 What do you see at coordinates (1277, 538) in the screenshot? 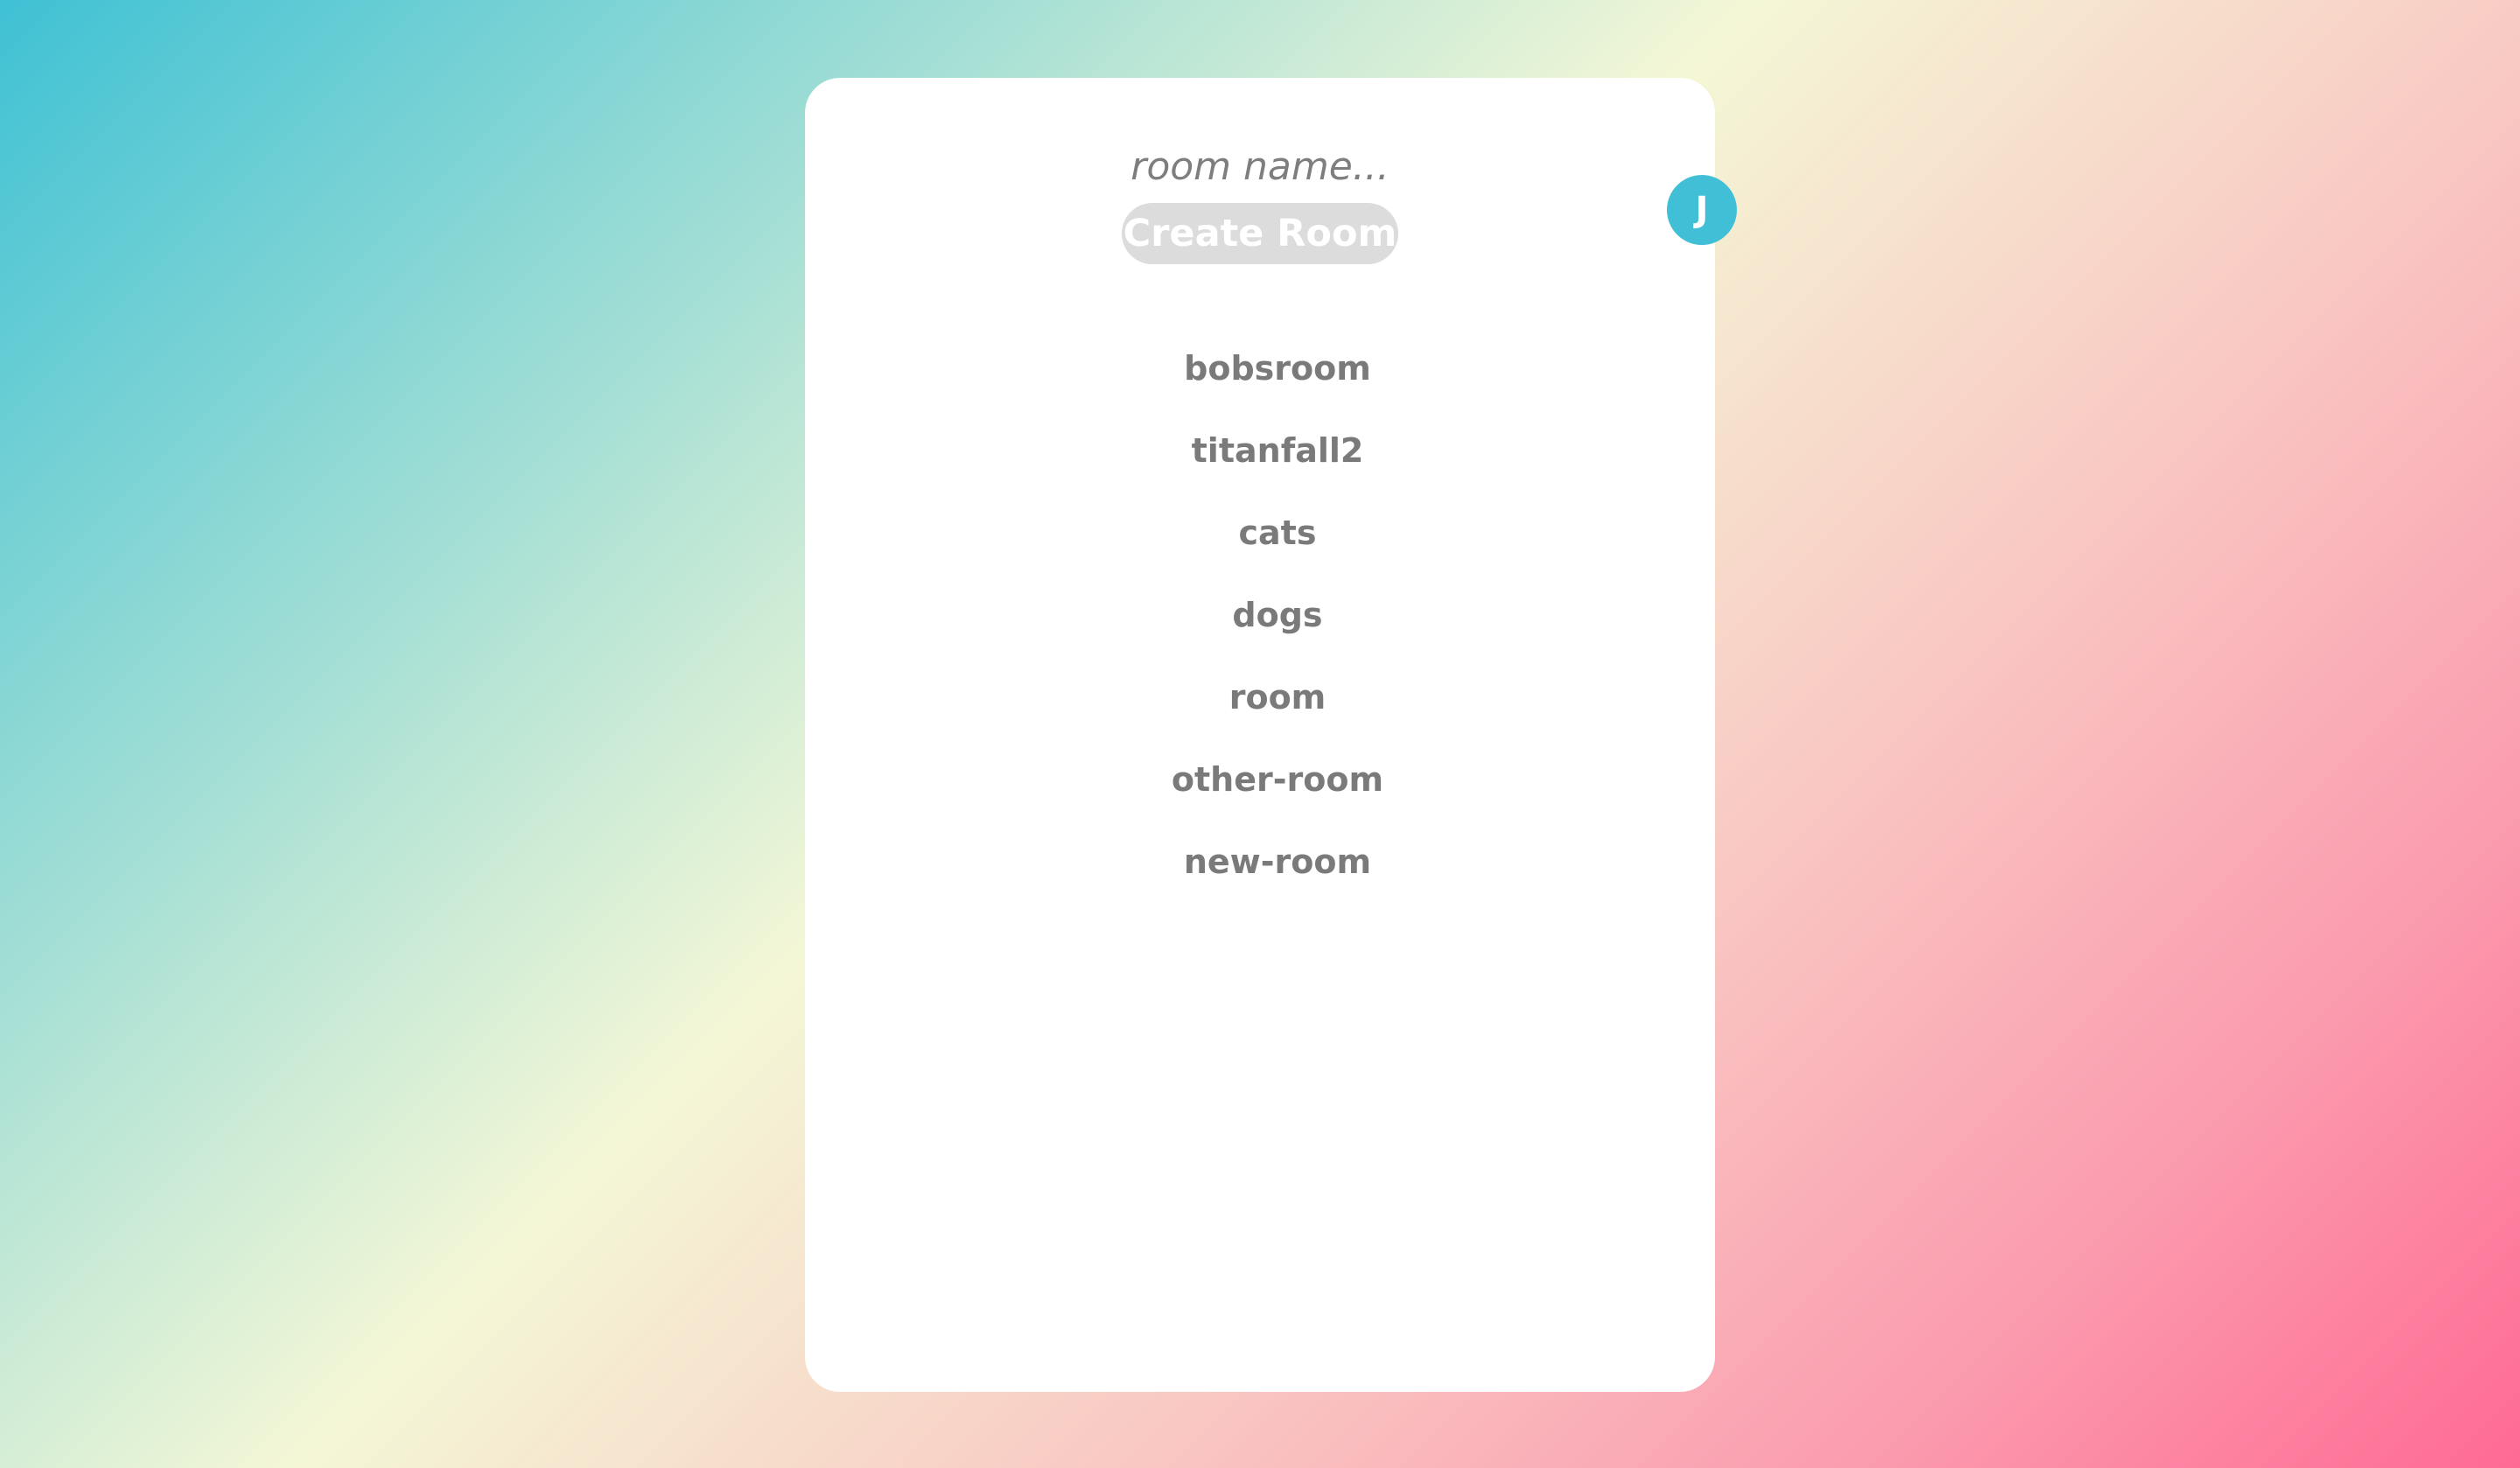
I see `room-list-item: cats` at bounding box center [1277, 538].